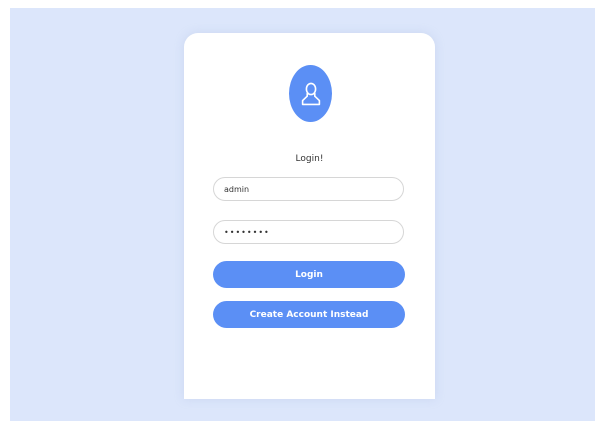 The height and width of the screenshot is (423, 597). Describe the element at coordinates (309, 274) in the screenshot. I see `login-button: Login` at that location.